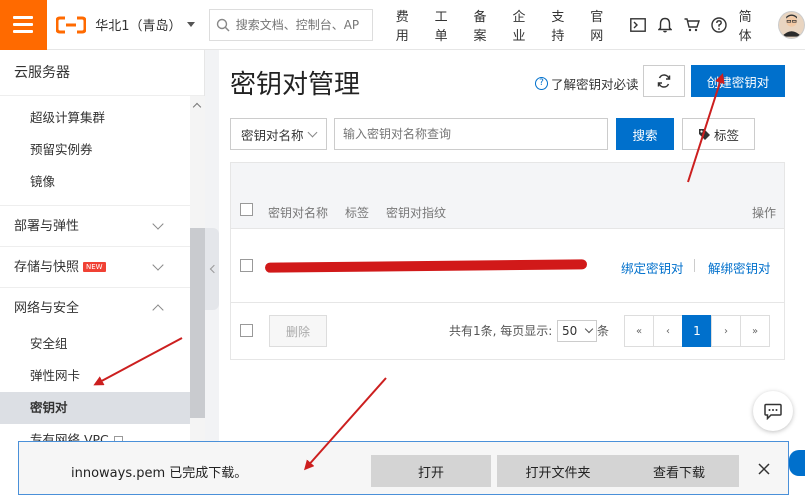  I want to click on sidebar-item-eni: 弹性网卡, so click(95, 376).